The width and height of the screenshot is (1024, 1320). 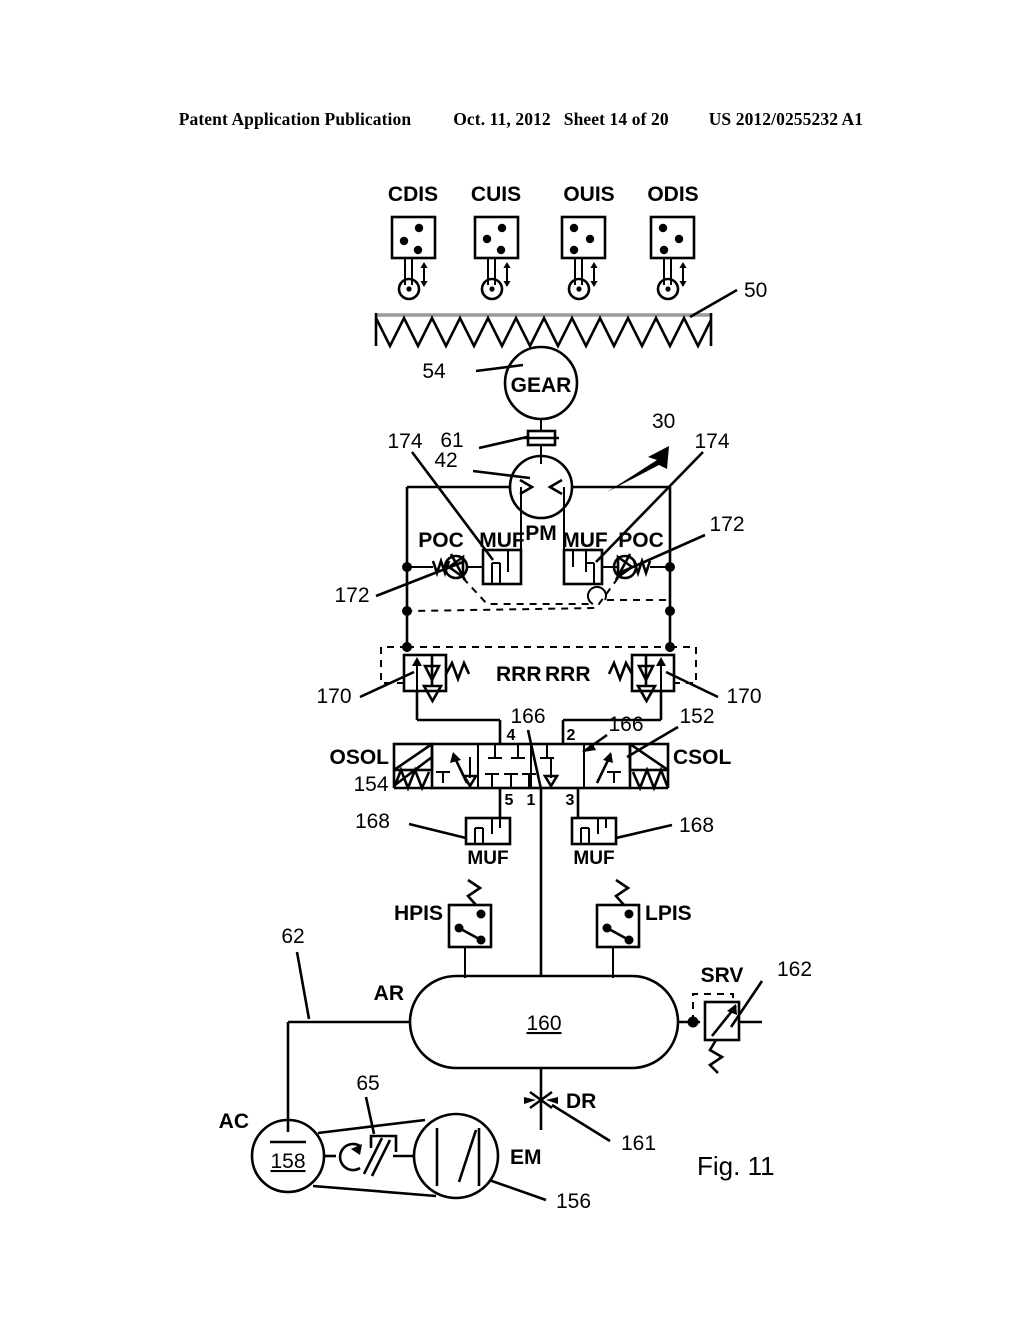 What do you see at coordinates (477, 1156) in the screenshot?
I see `electric-motor-em: EM` at bounding box center [477, 1156].